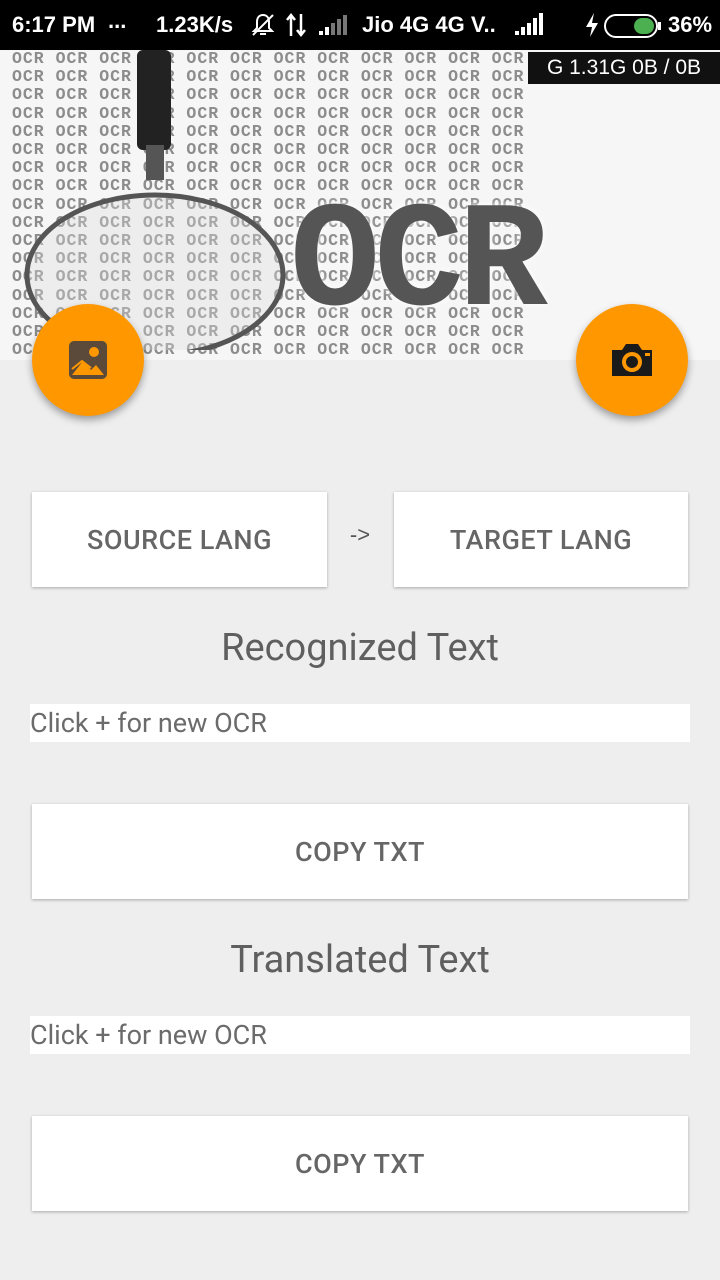 This screenshot has width=720, height=1280. I want to click on image-icon, so click(88, 360).